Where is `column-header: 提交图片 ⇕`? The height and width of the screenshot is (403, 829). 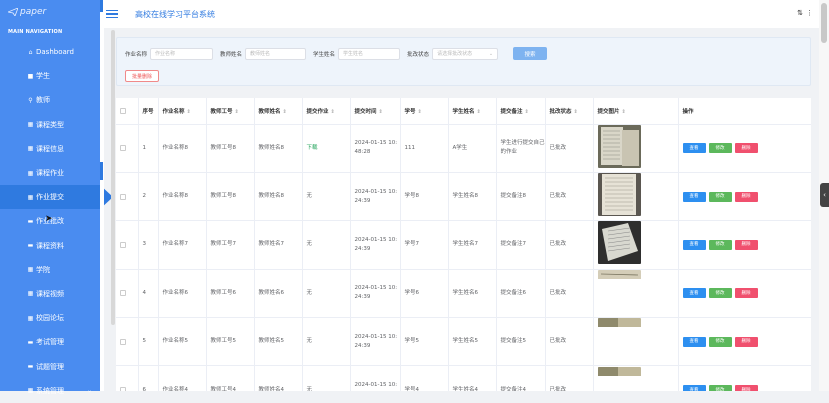 column-header: 提交图片 ⇕ is located at coordinates (636, 111).